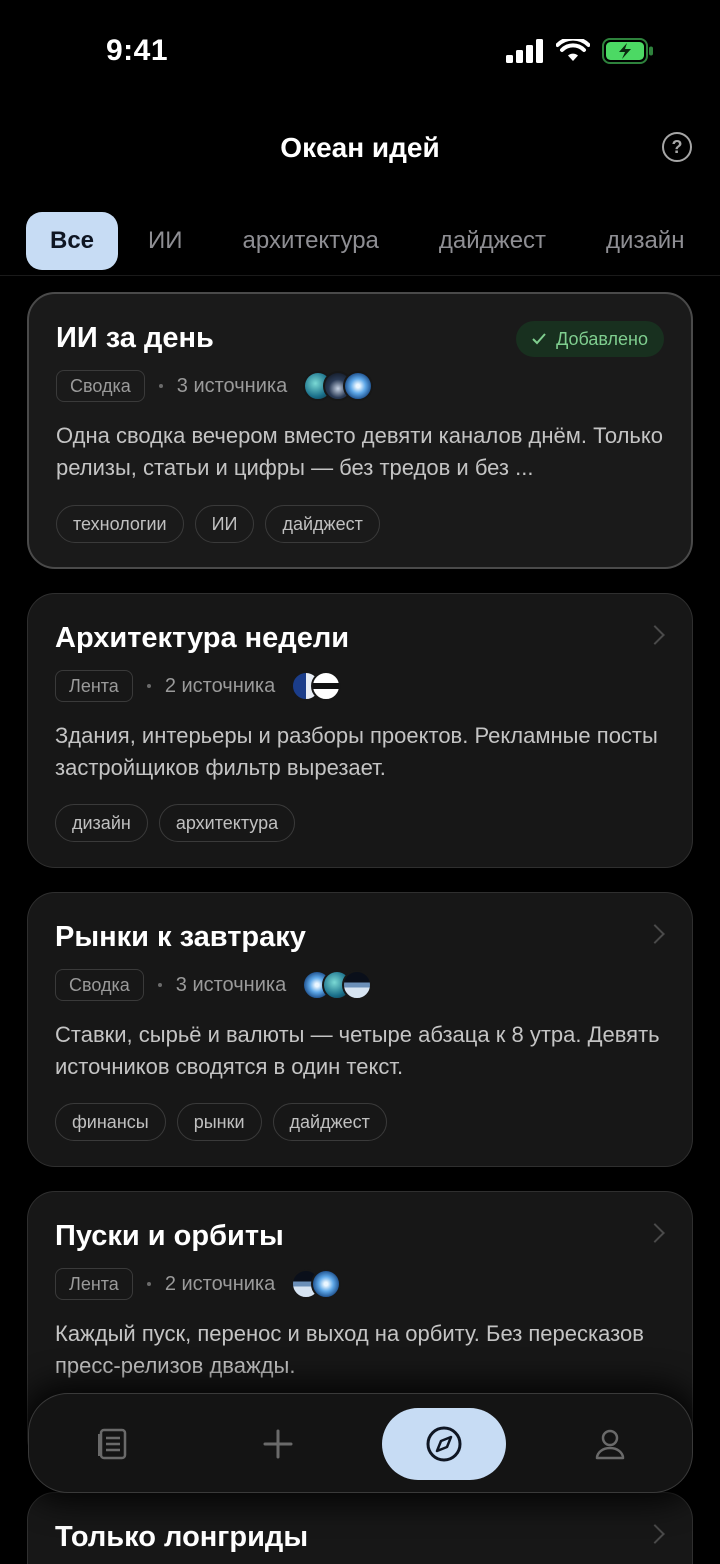 This screenshot has width=720, height=1564. I want to click on tag: рынки, so click(219, 1122).